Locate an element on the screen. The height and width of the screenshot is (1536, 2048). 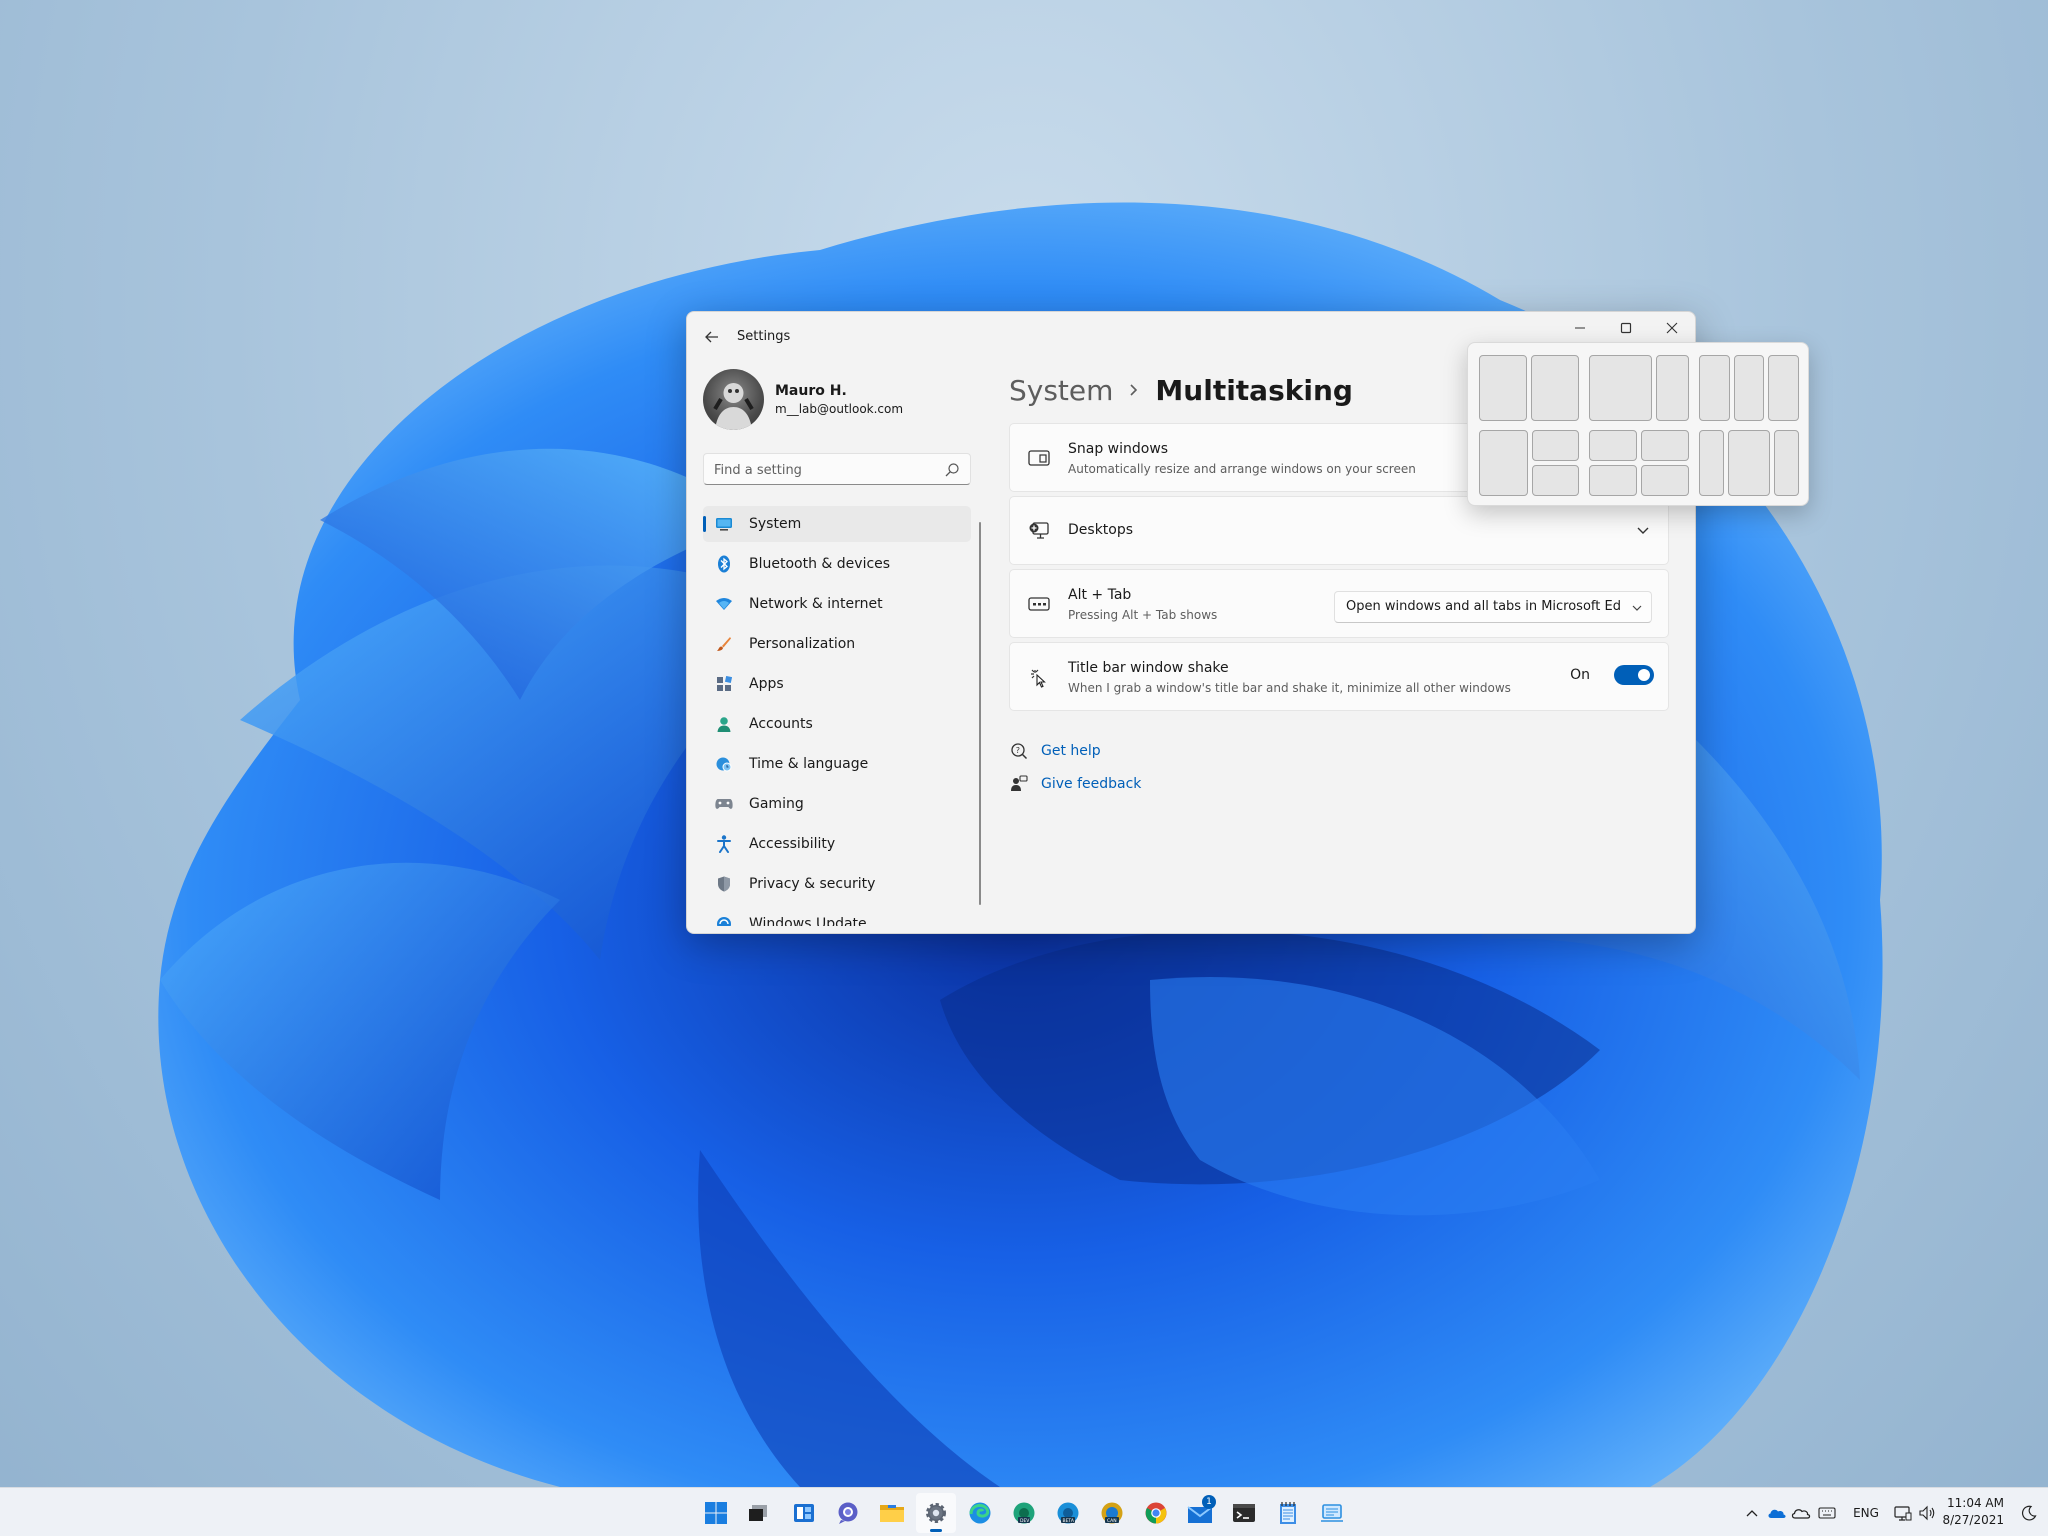
breadcrumb-parent: System is located at coordinates (1061, 390).